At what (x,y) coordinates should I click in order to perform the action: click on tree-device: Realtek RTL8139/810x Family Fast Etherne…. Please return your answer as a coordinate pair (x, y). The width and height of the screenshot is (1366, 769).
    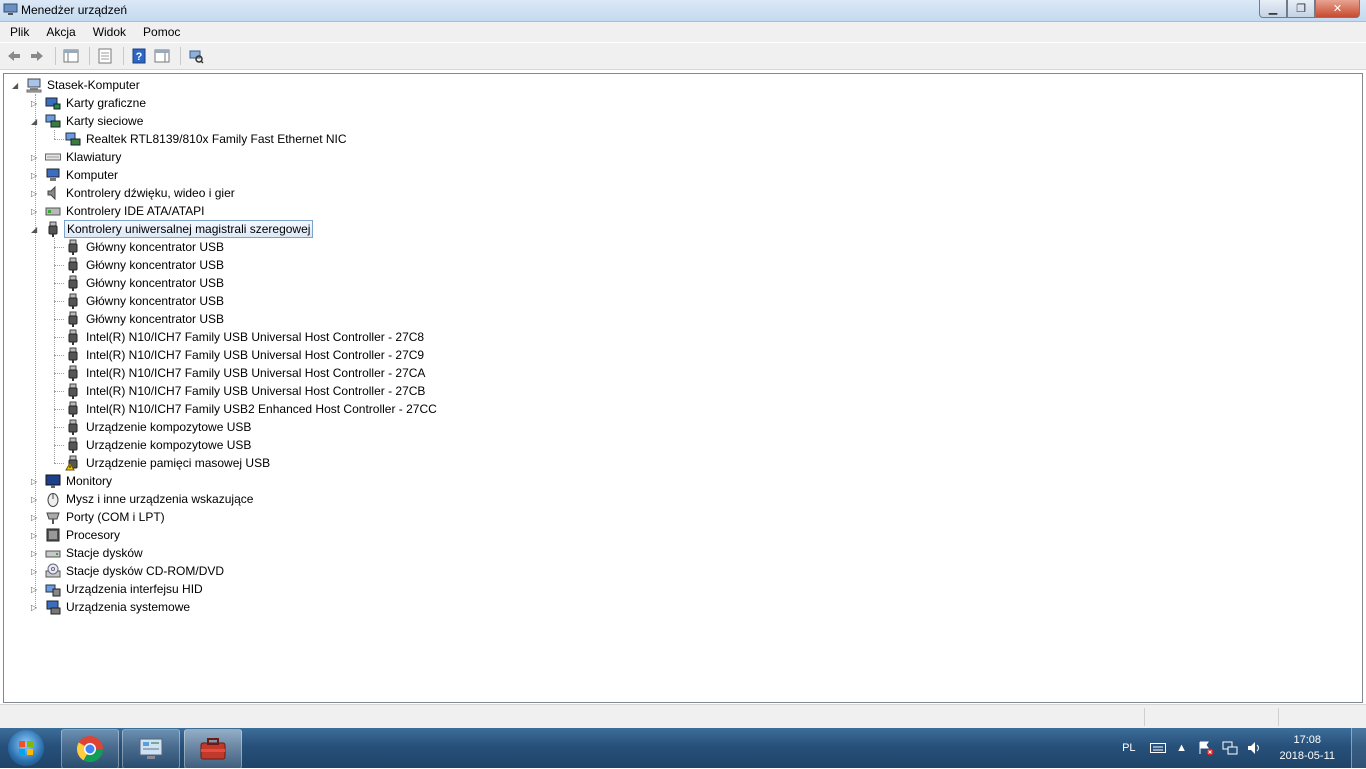
    Looking at the image, I should click on (199, 139).